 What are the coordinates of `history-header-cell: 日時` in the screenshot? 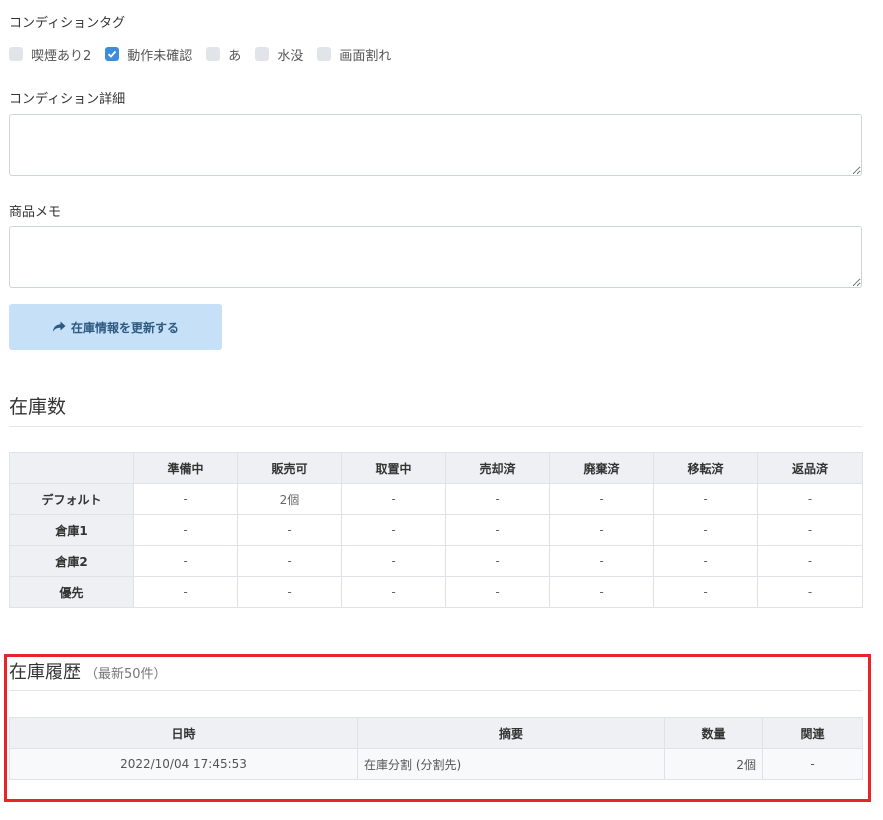 It's located at (183, 733).